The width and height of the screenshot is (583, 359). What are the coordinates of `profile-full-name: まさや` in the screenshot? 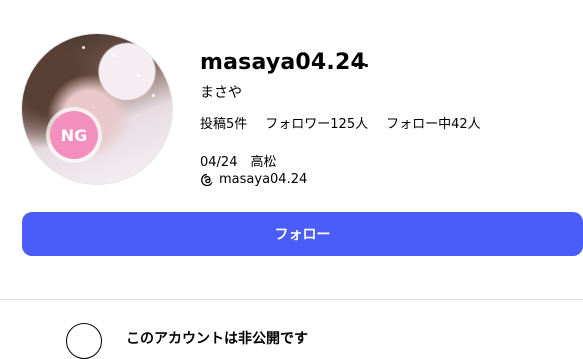 It's located at (221, 93).